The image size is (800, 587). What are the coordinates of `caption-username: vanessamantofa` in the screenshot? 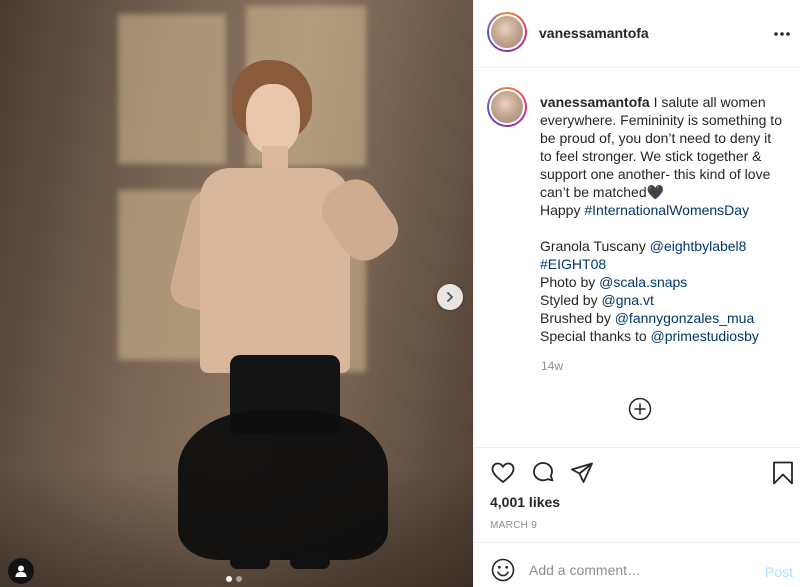 It's located at (595, 102).